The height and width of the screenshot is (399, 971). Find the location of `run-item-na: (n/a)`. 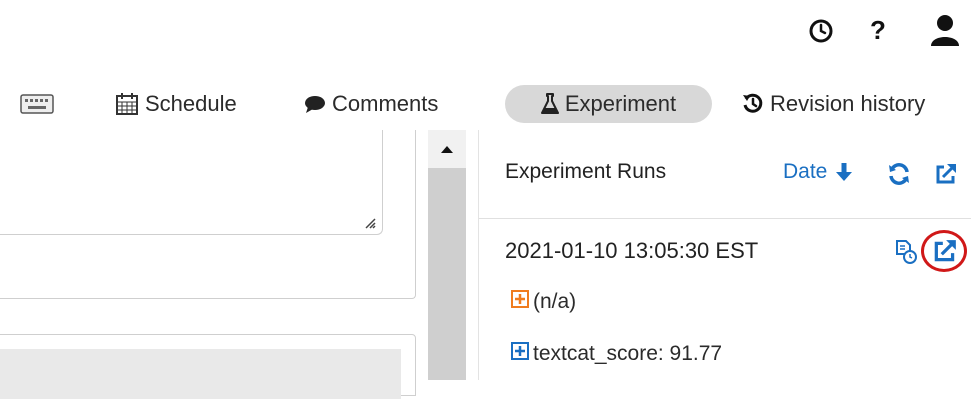

run-item-na: (n/a) is located at coordinates (543, 302).